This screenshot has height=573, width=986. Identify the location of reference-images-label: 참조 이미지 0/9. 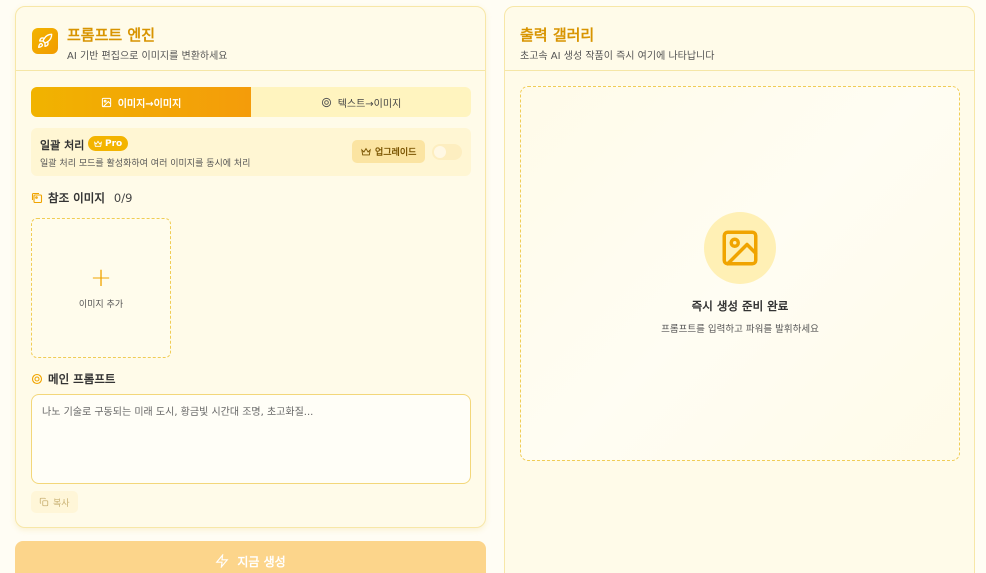
(81, 198).